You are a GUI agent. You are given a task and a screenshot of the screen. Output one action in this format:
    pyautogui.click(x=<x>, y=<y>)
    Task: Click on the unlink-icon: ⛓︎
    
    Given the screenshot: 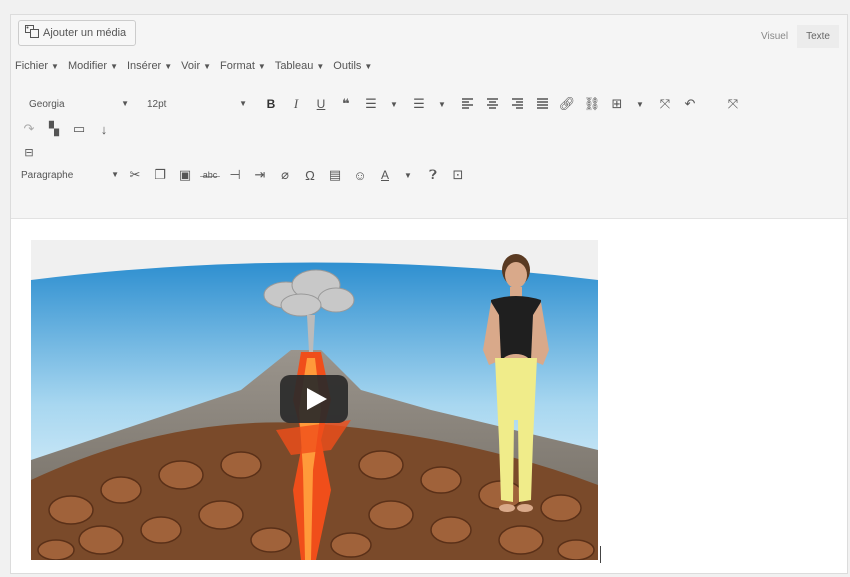 What is the action you would take?
    pyautogui.click(x=592, y=104)
    